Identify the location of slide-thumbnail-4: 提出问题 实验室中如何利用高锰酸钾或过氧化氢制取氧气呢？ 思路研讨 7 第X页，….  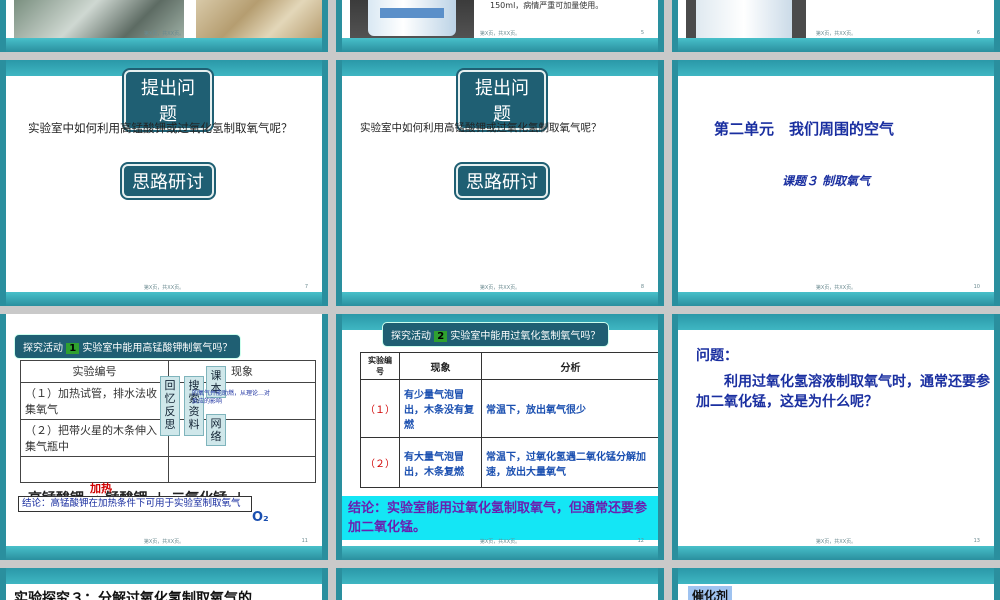
(164, 183).